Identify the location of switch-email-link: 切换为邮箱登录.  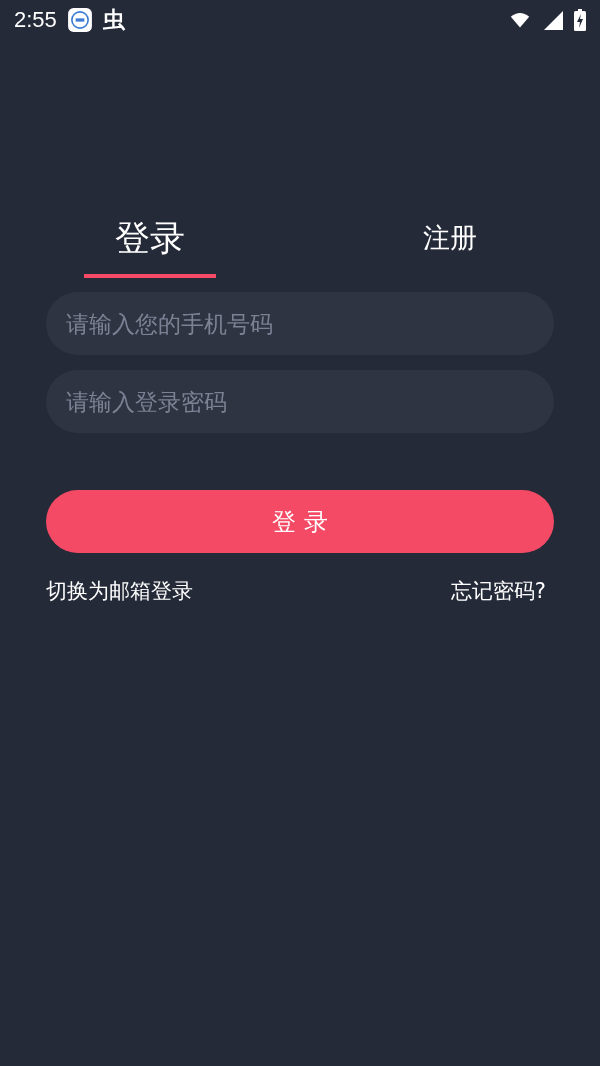
(123, 591).